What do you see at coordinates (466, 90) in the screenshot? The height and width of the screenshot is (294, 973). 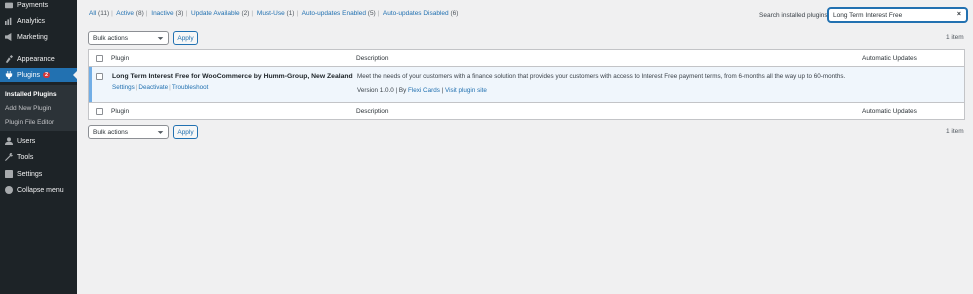 I see `visit-plugin-site-link: Visit plugin site` at bounding box center [466, 90].